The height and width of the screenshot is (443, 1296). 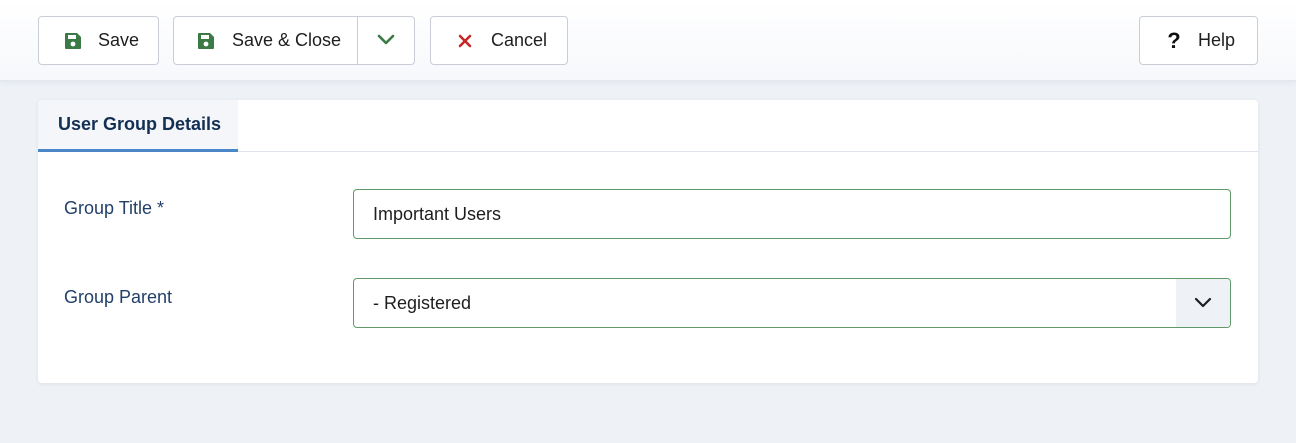 I want to click on group-title-value: Important Users, so click(x=437, y=213).